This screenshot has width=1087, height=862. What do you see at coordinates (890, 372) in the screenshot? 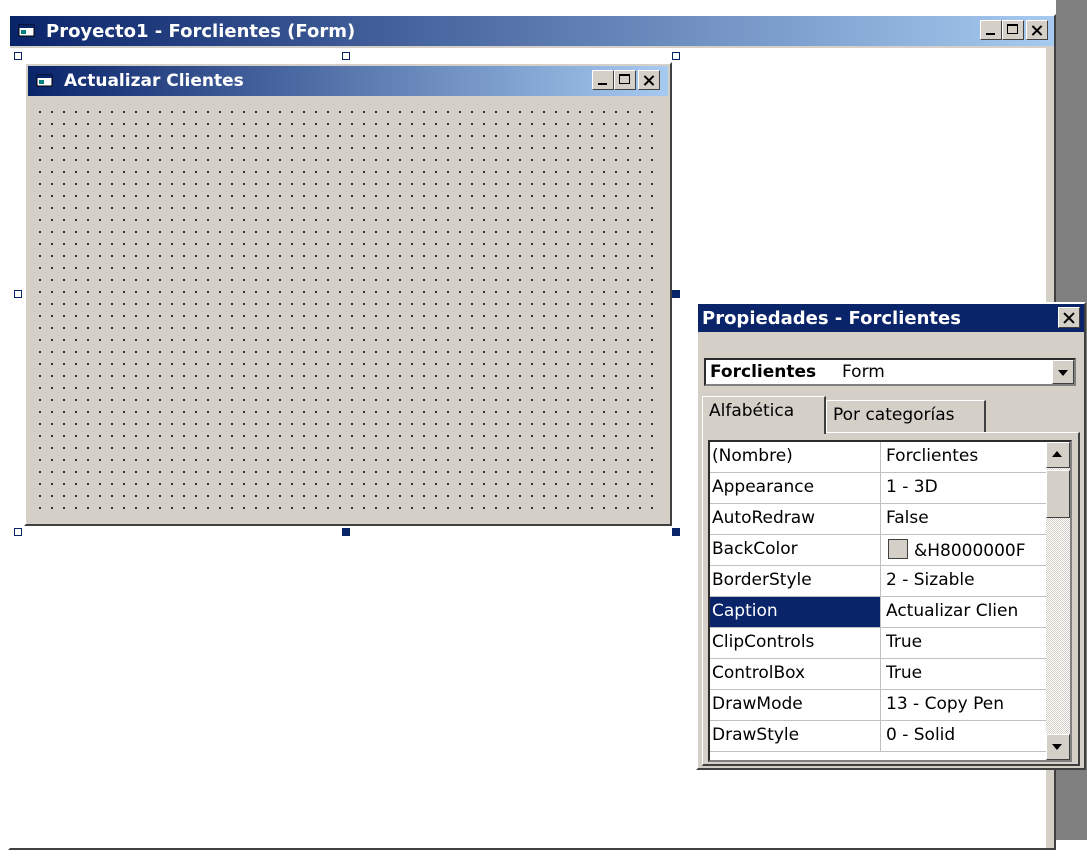
I see `object-selector: Forclientes Form` at bounding box center [890, 372].